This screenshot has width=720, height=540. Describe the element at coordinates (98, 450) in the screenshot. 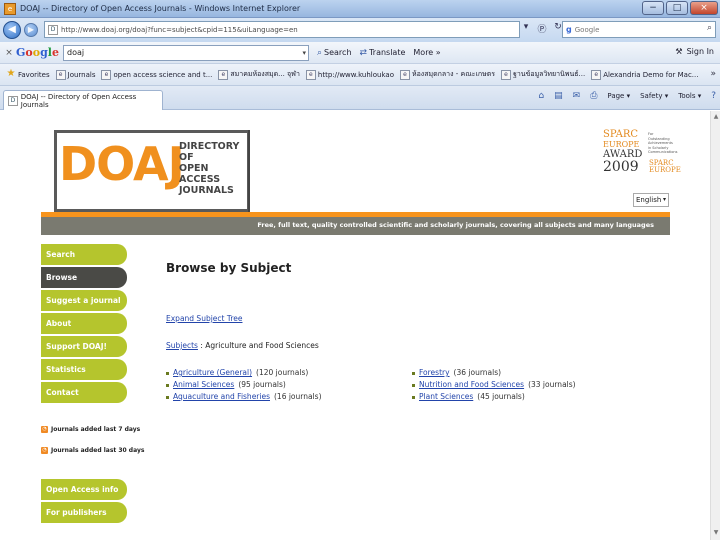

I see `feed-label: Journals added last 30 days` at that location.